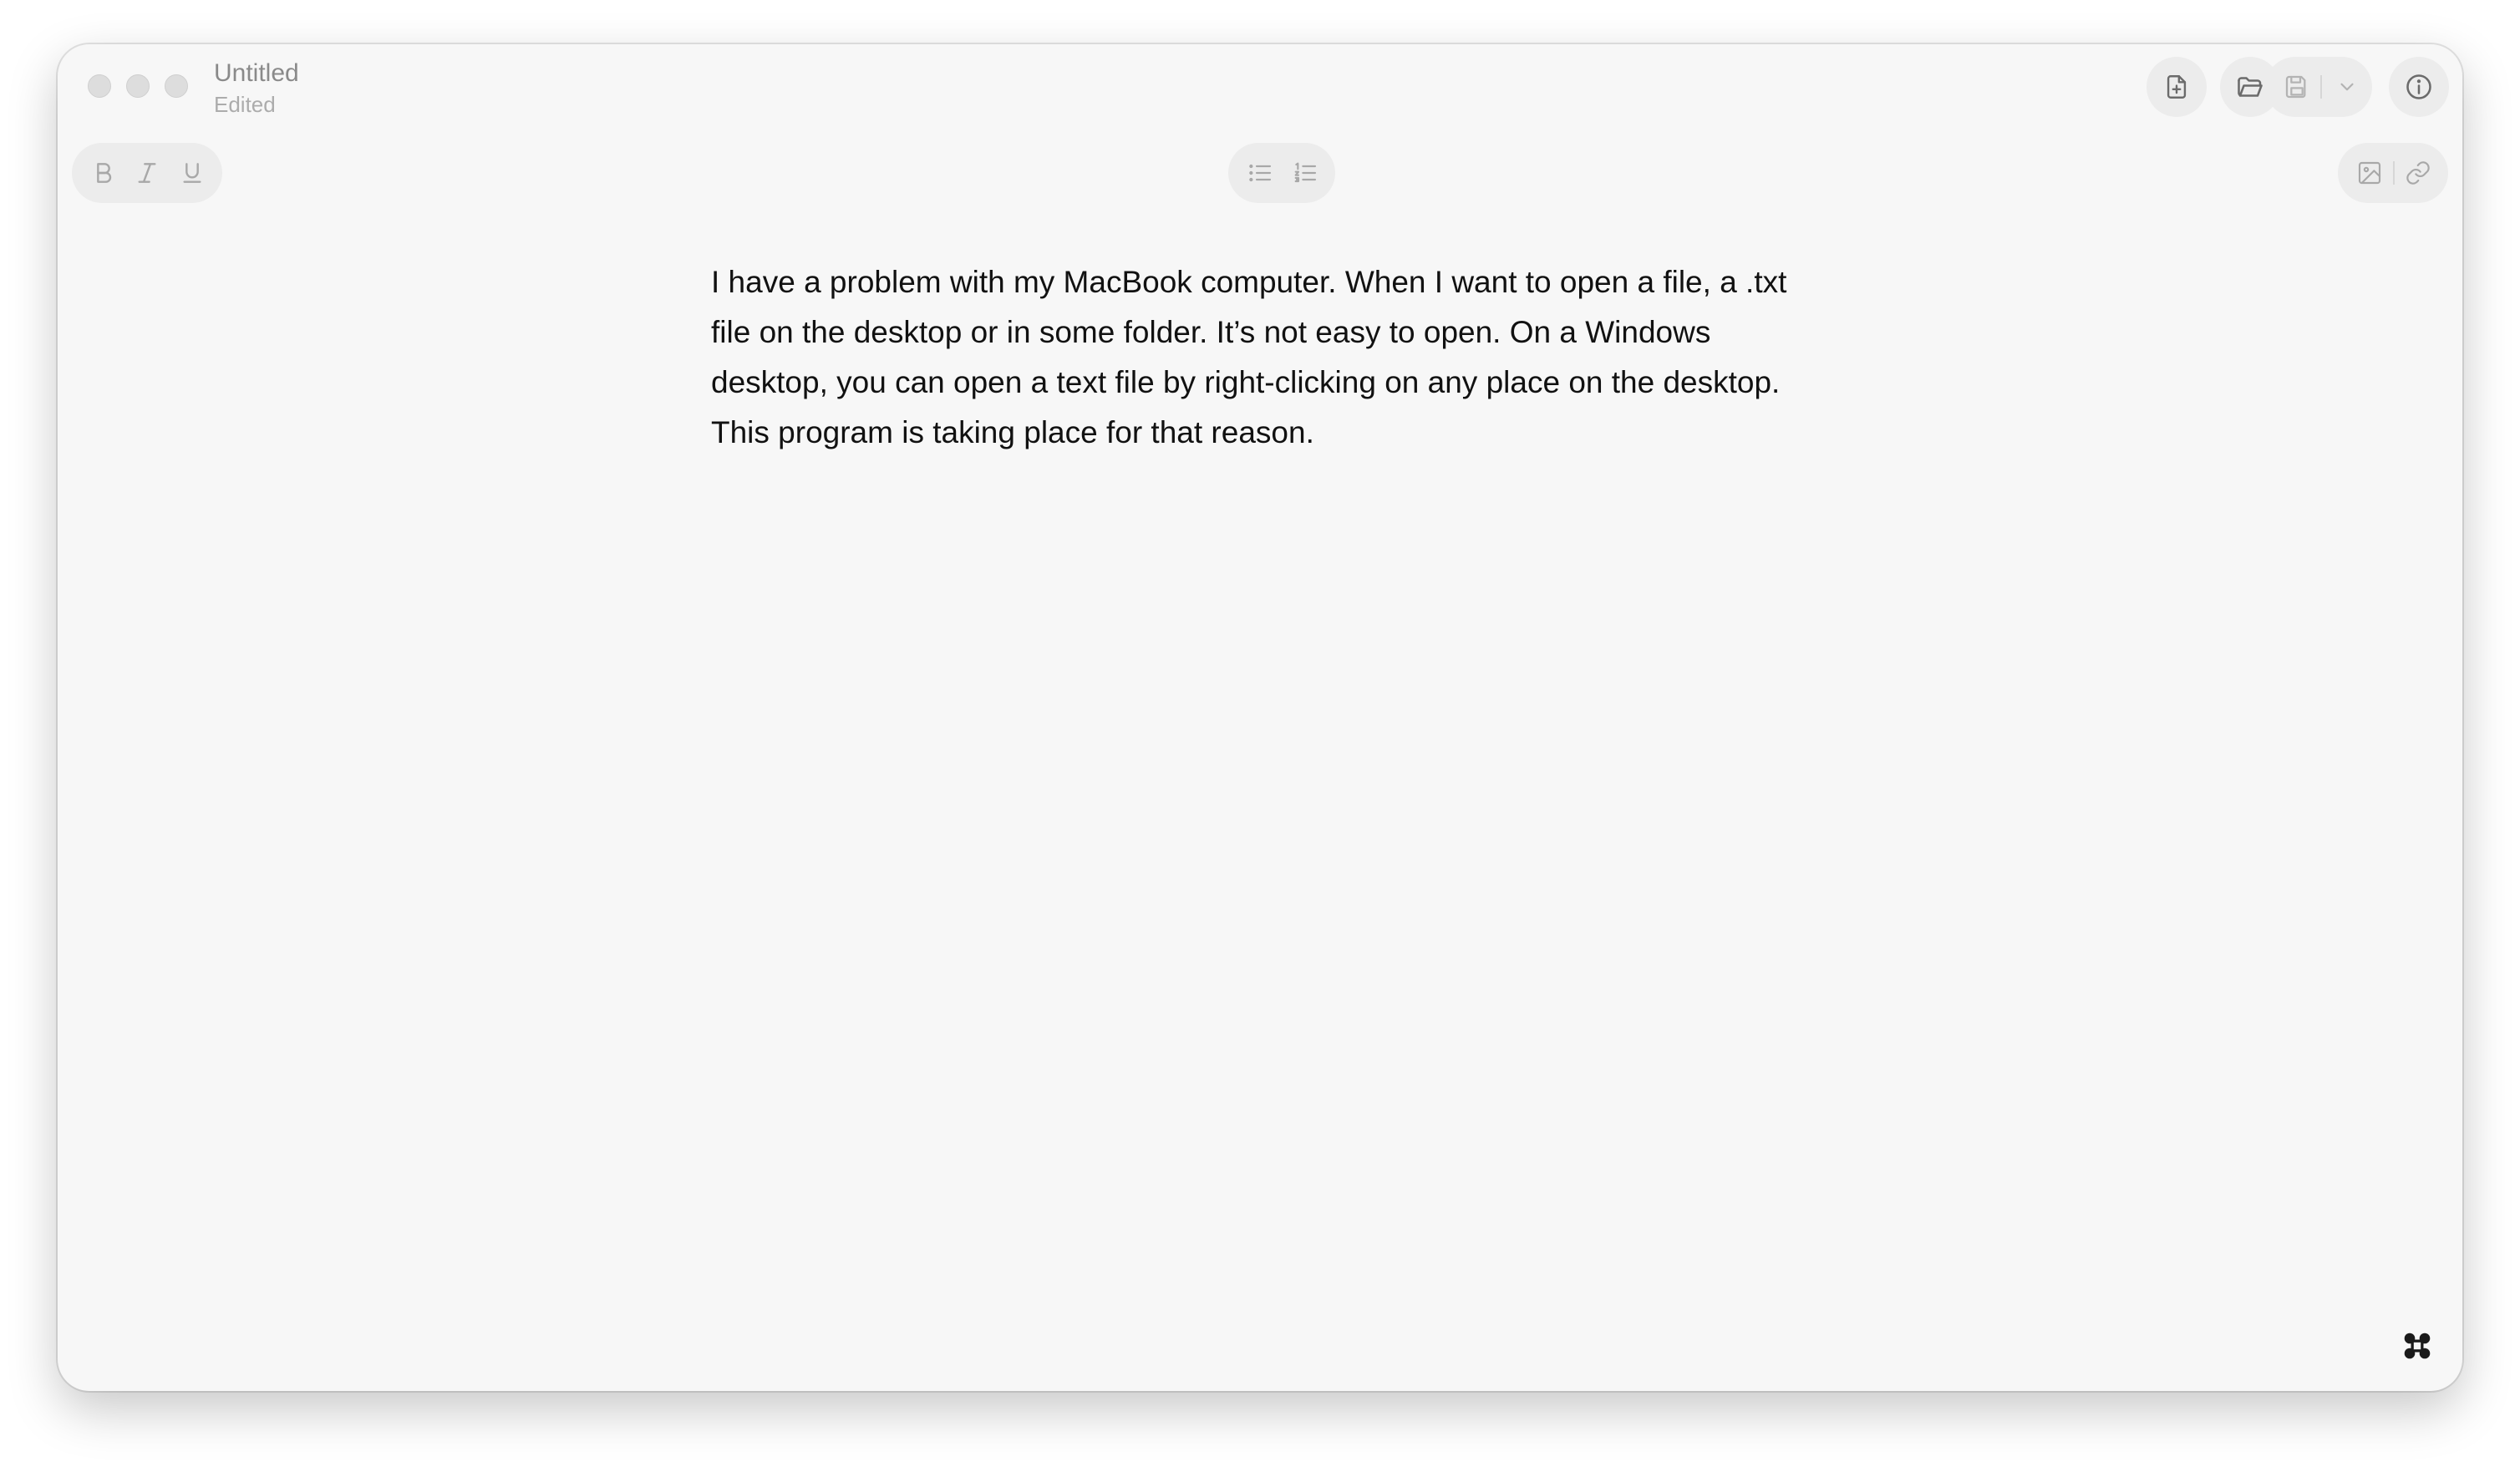 This screenshot has width=2520, height=1462. Describe the element at coordinates (99, 86) in the screenshot. I see `close-window-button` at that location.